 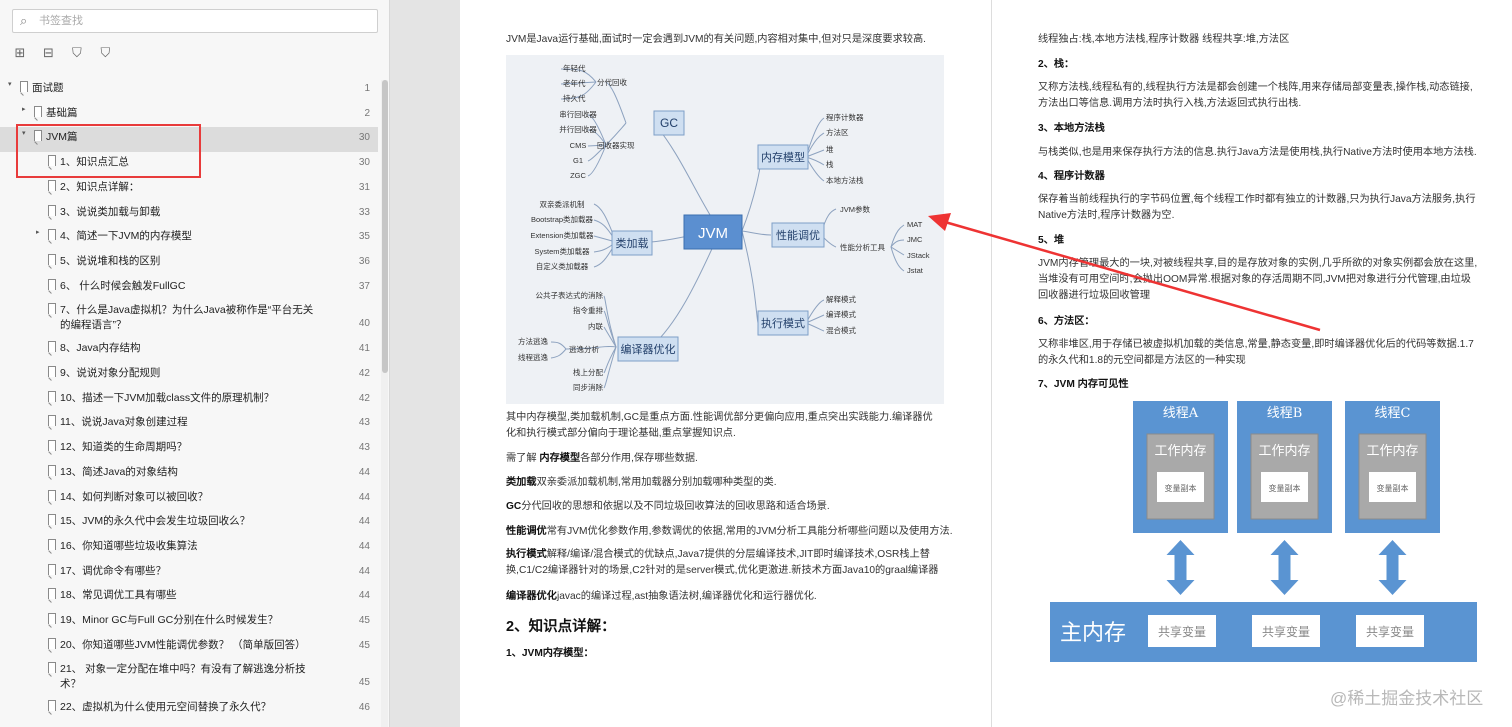 What do you see at coordinates (1407, 698) in the screenshot?
I see `watermark: @稀土掘金技术社区` at bounding box center [1407, 698].